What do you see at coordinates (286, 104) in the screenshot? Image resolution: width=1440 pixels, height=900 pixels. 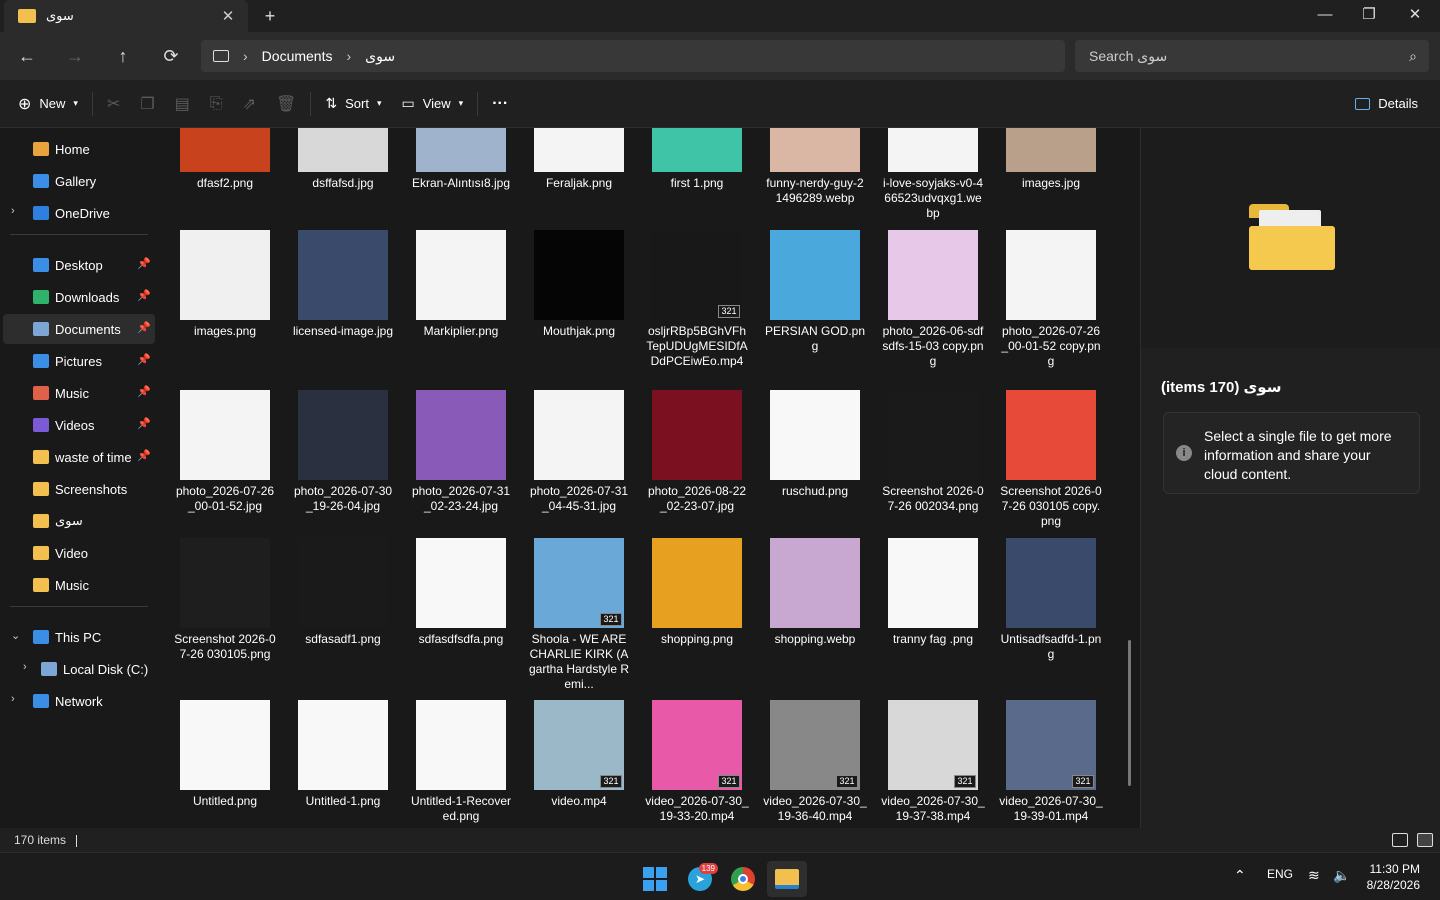 I see `delete-button: 🗑` at bounding box center [286, 104].